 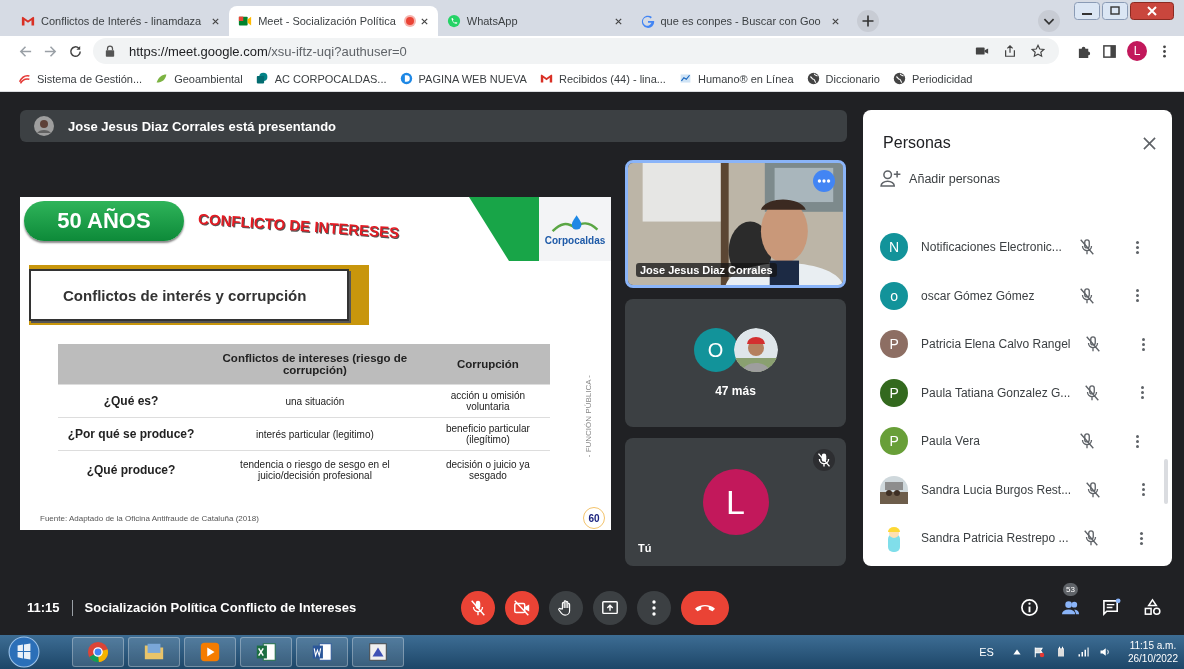 I want to click on participant-tile: L Tú, so click(x=735, y=502).